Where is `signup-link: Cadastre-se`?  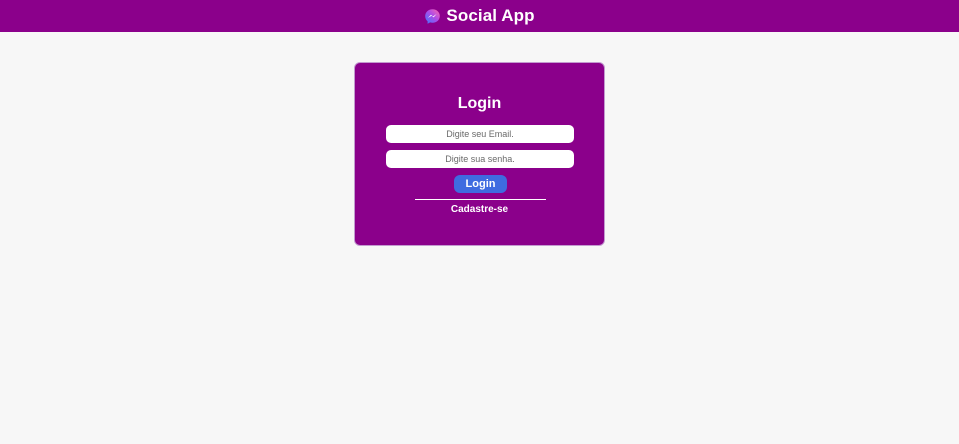 signup-link: Cadastre-se is located at coordinates (479, 209).